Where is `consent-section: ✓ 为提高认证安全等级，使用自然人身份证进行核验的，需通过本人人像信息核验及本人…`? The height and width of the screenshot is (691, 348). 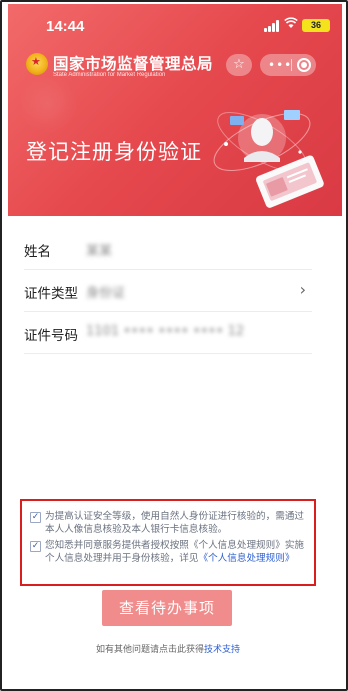
consent-section: ✓ 为提高认证安全等级，使用自然人身份证进行核验的，需通过本人人像信息核验及本人… is located at coordinates (168, 542).